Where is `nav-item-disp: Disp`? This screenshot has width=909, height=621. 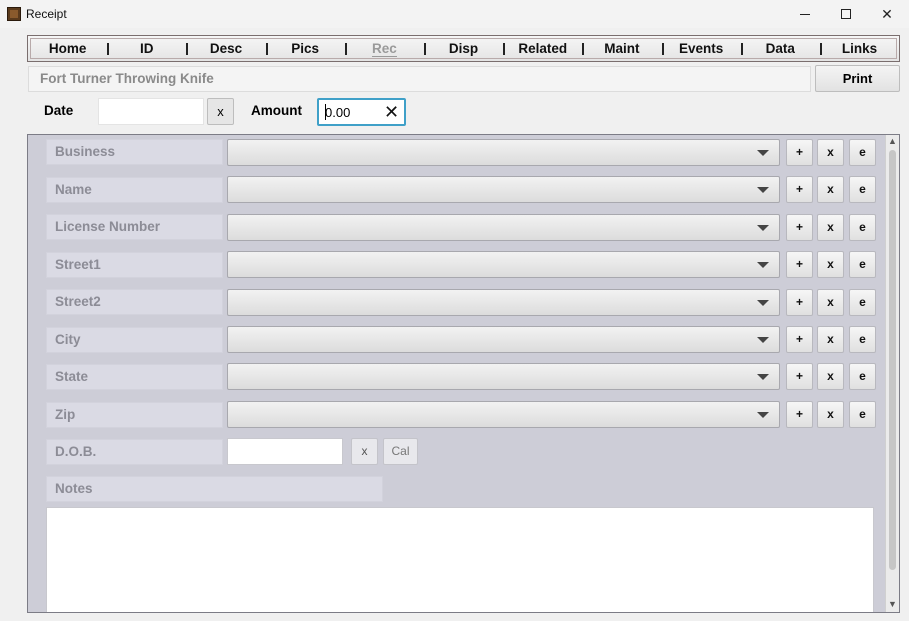 nav-item-disp: Disp is located at coordinates (463, 48).